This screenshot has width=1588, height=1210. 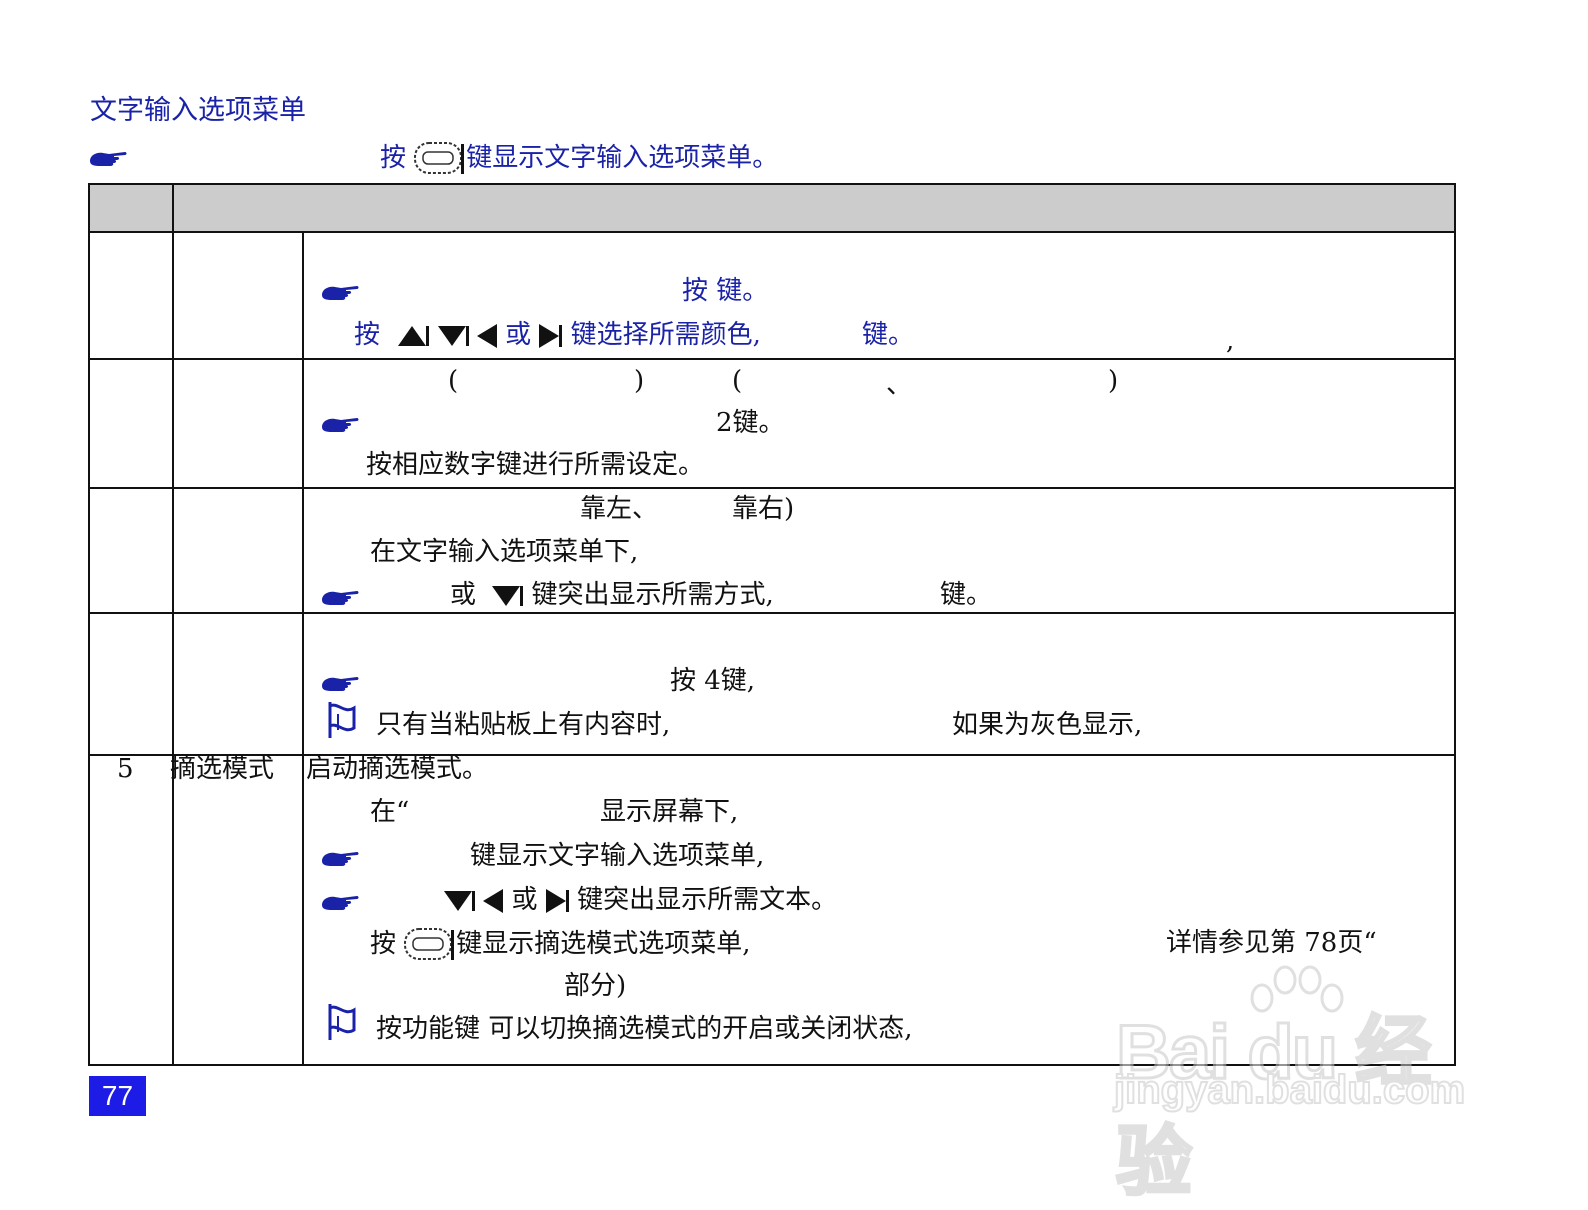 I want to click on row5-line5: 按 键显示摘选模式选项菜单,, so click(x=560, y=945).